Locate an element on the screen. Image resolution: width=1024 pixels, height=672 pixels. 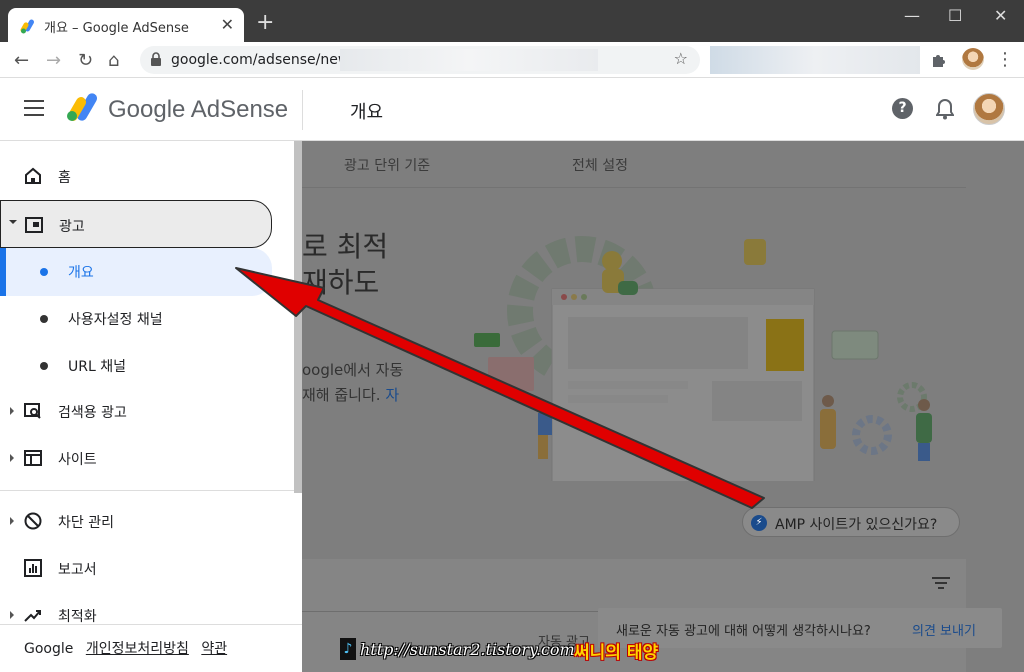
tabs-divider is located at coordinates (634, 187).